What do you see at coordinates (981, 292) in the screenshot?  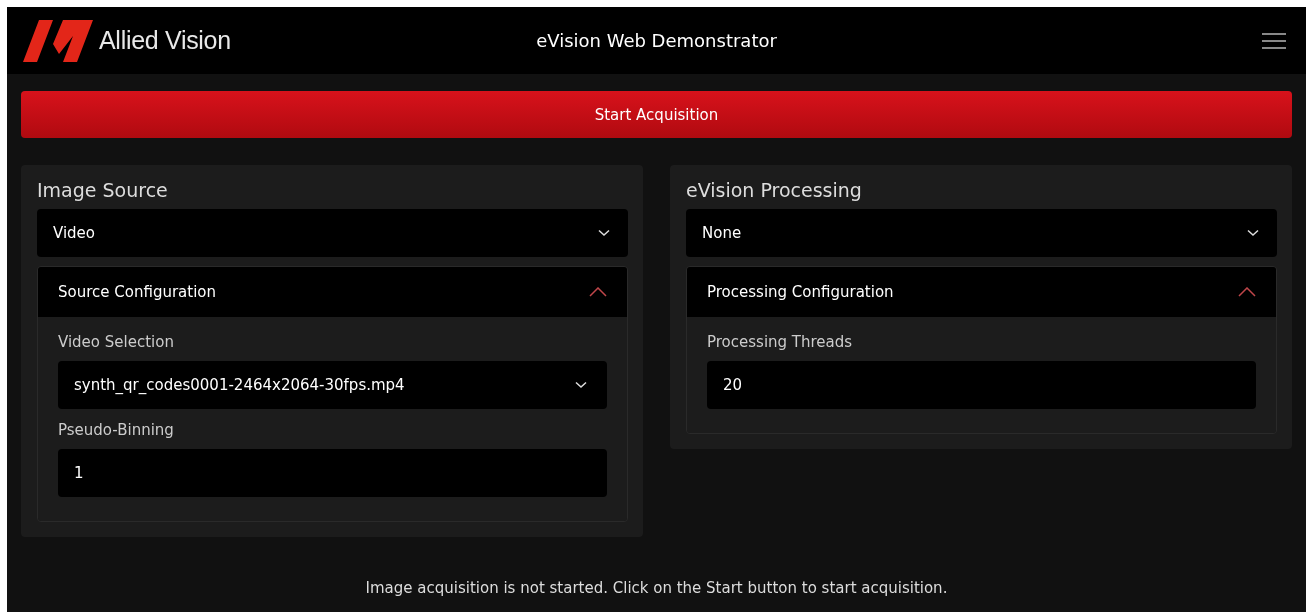 I see `config-header: Processing Configuration` at bounding box center [981, 292].